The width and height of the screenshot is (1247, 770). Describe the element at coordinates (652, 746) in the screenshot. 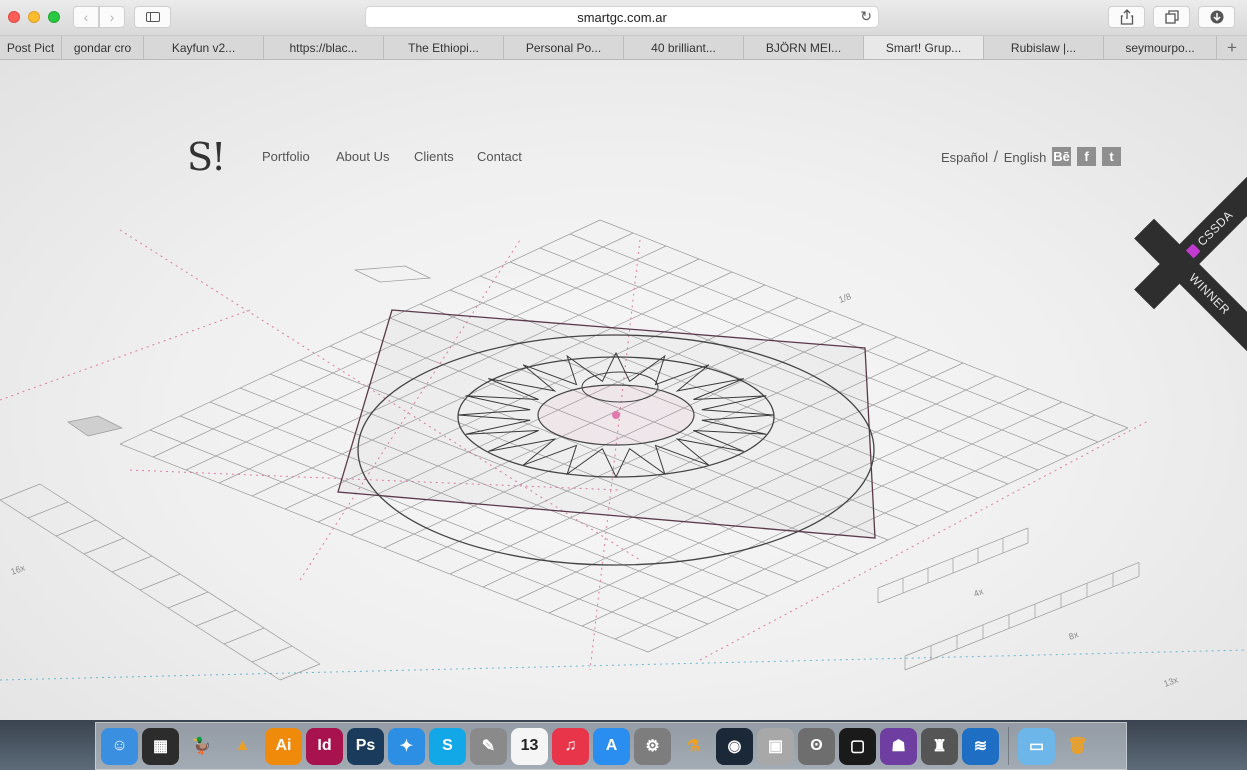

I see `system-preferences-icon: ⚙` at that location.